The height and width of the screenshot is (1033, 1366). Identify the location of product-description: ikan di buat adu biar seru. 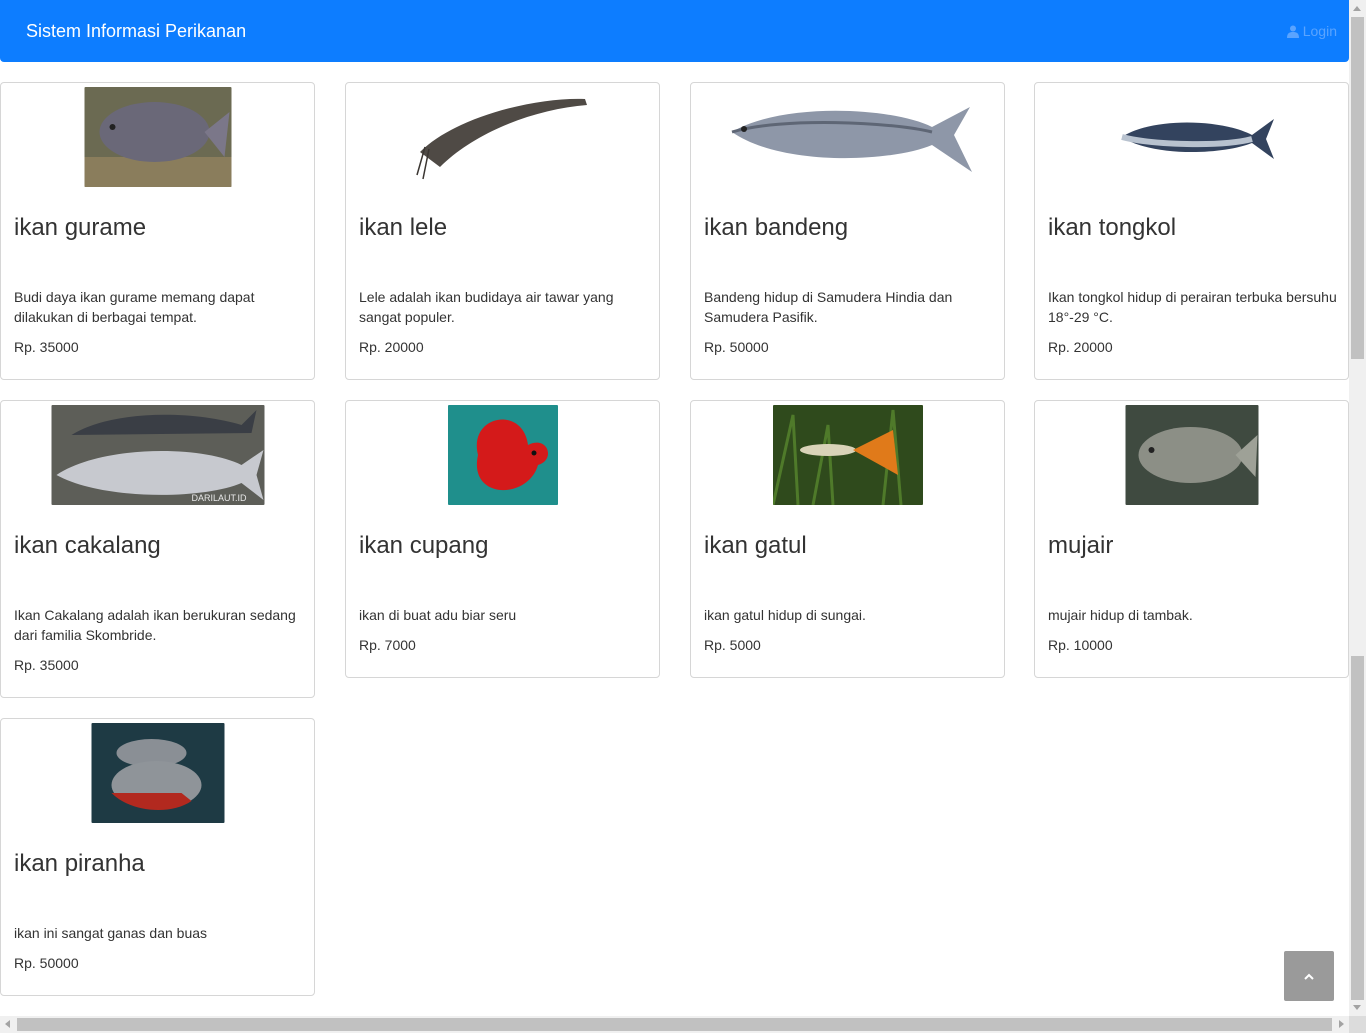
(438, 615).